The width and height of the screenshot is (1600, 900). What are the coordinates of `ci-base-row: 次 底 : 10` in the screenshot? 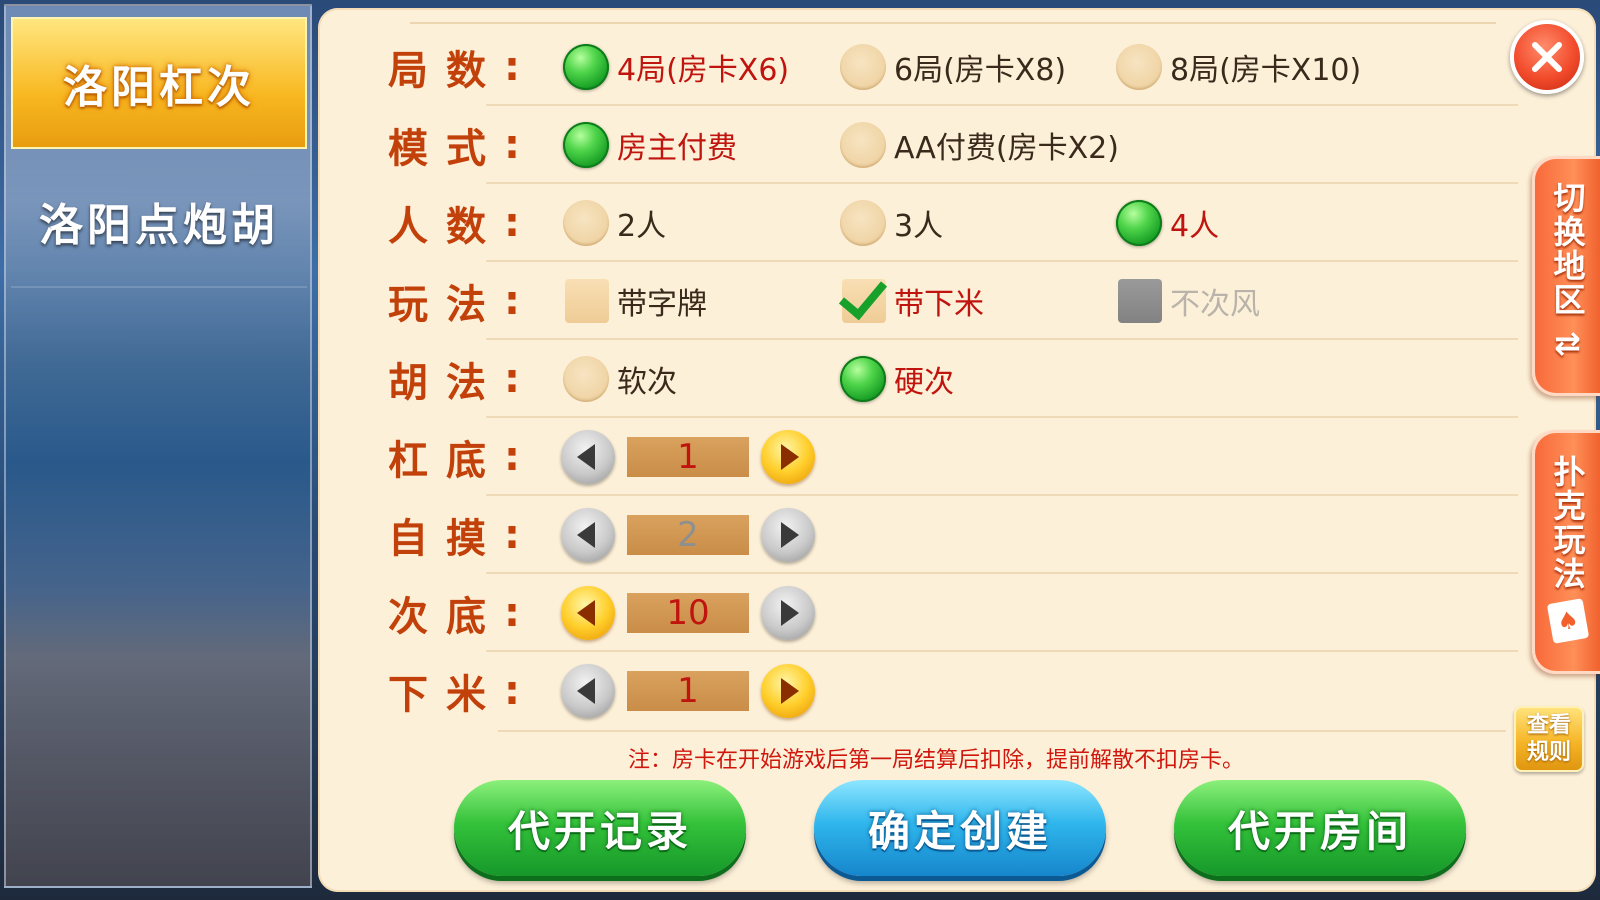 It's located at (953, 613).